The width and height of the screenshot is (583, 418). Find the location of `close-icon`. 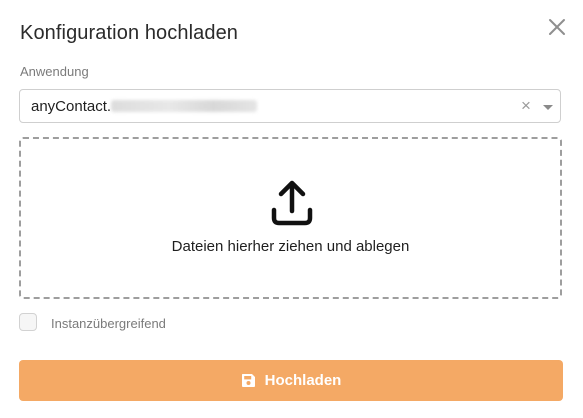

close-icon is located at coordinates (557, 27).